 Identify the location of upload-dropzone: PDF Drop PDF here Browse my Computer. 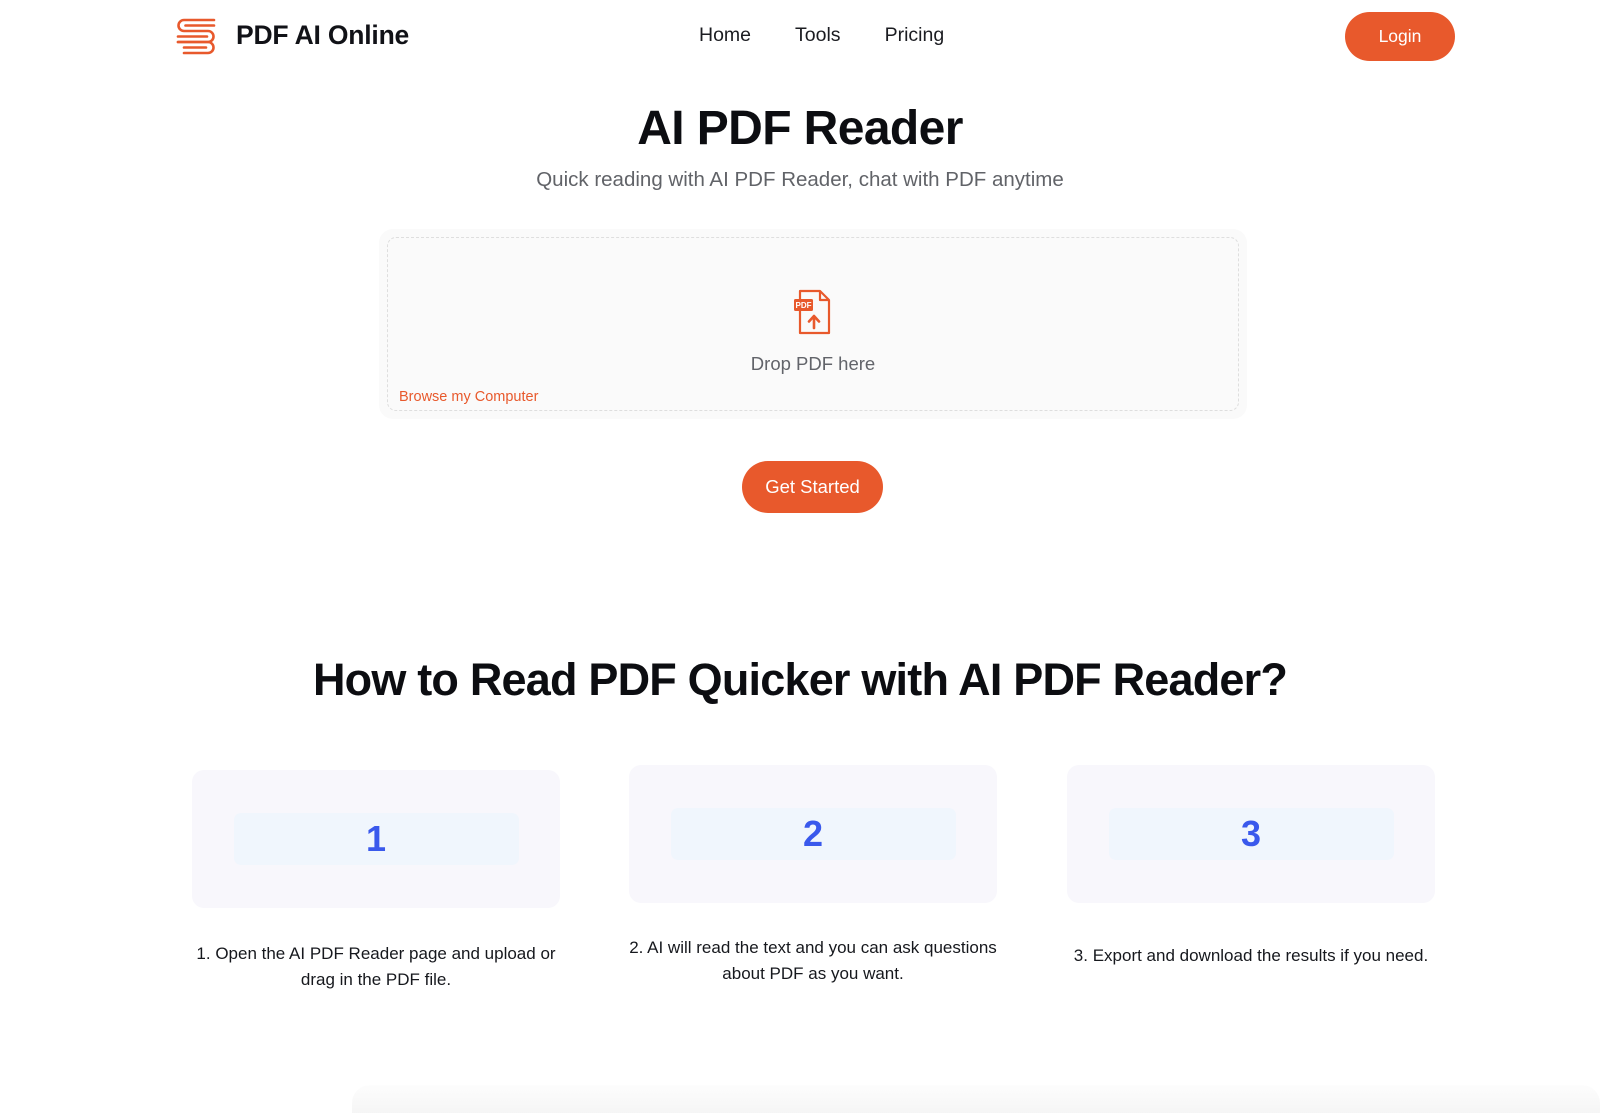
(813, 324).